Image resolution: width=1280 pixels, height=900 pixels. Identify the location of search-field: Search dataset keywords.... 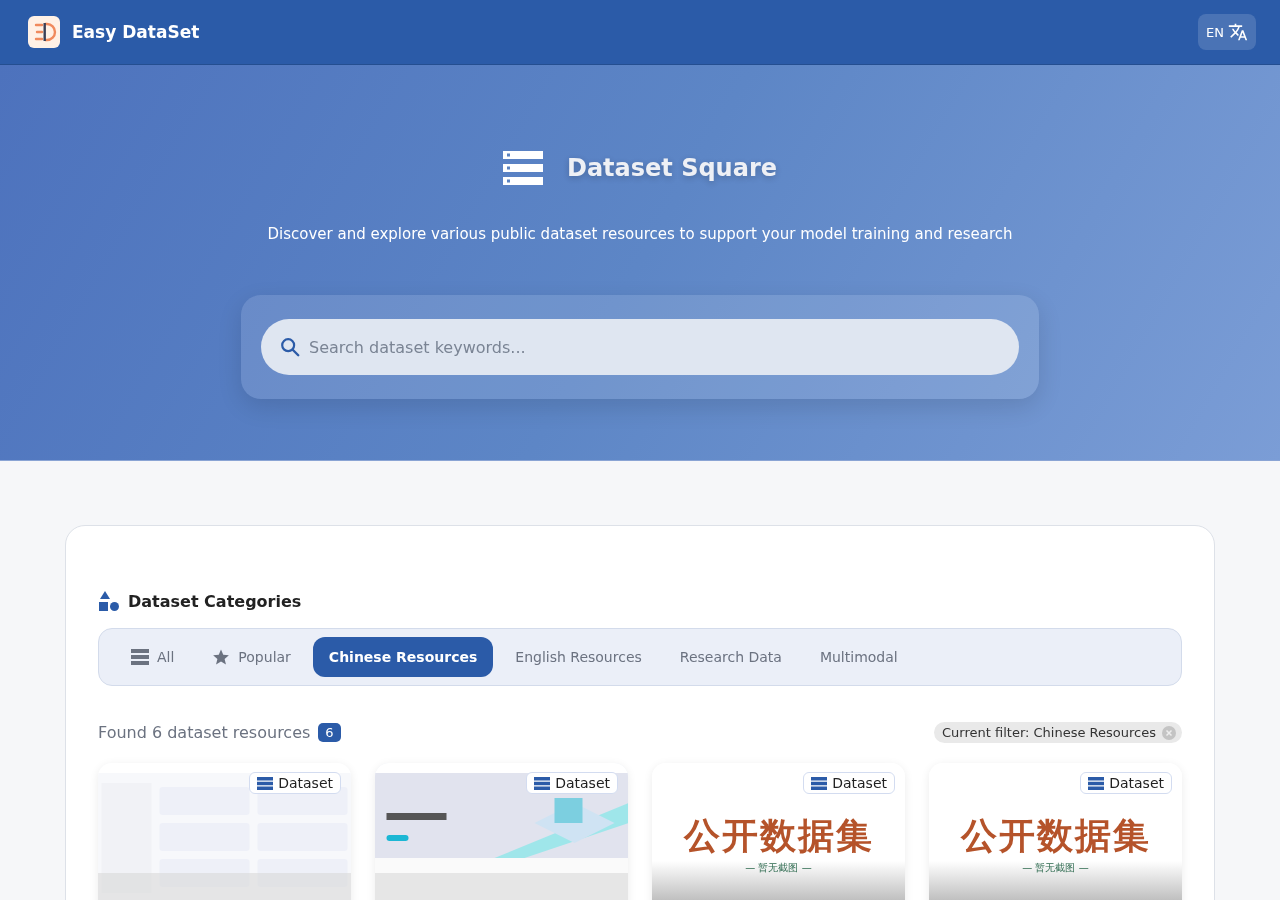
(640, 347).